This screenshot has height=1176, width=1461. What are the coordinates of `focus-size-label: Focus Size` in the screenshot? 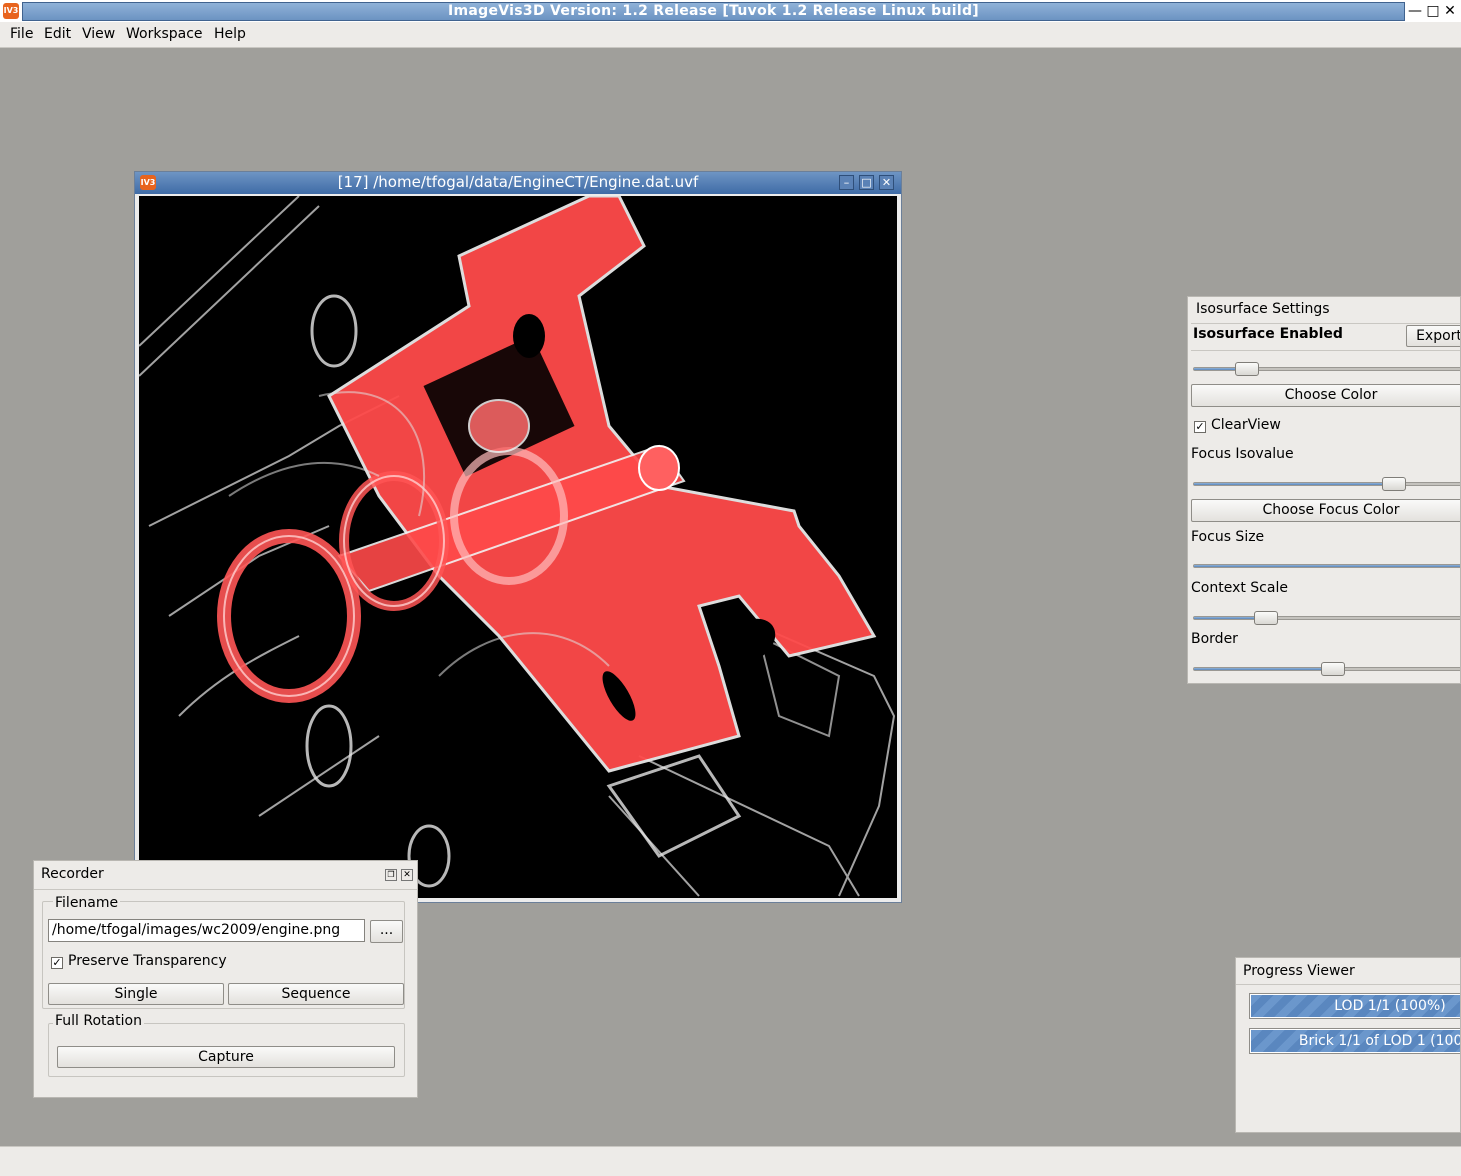 It's located at (1228, 537).